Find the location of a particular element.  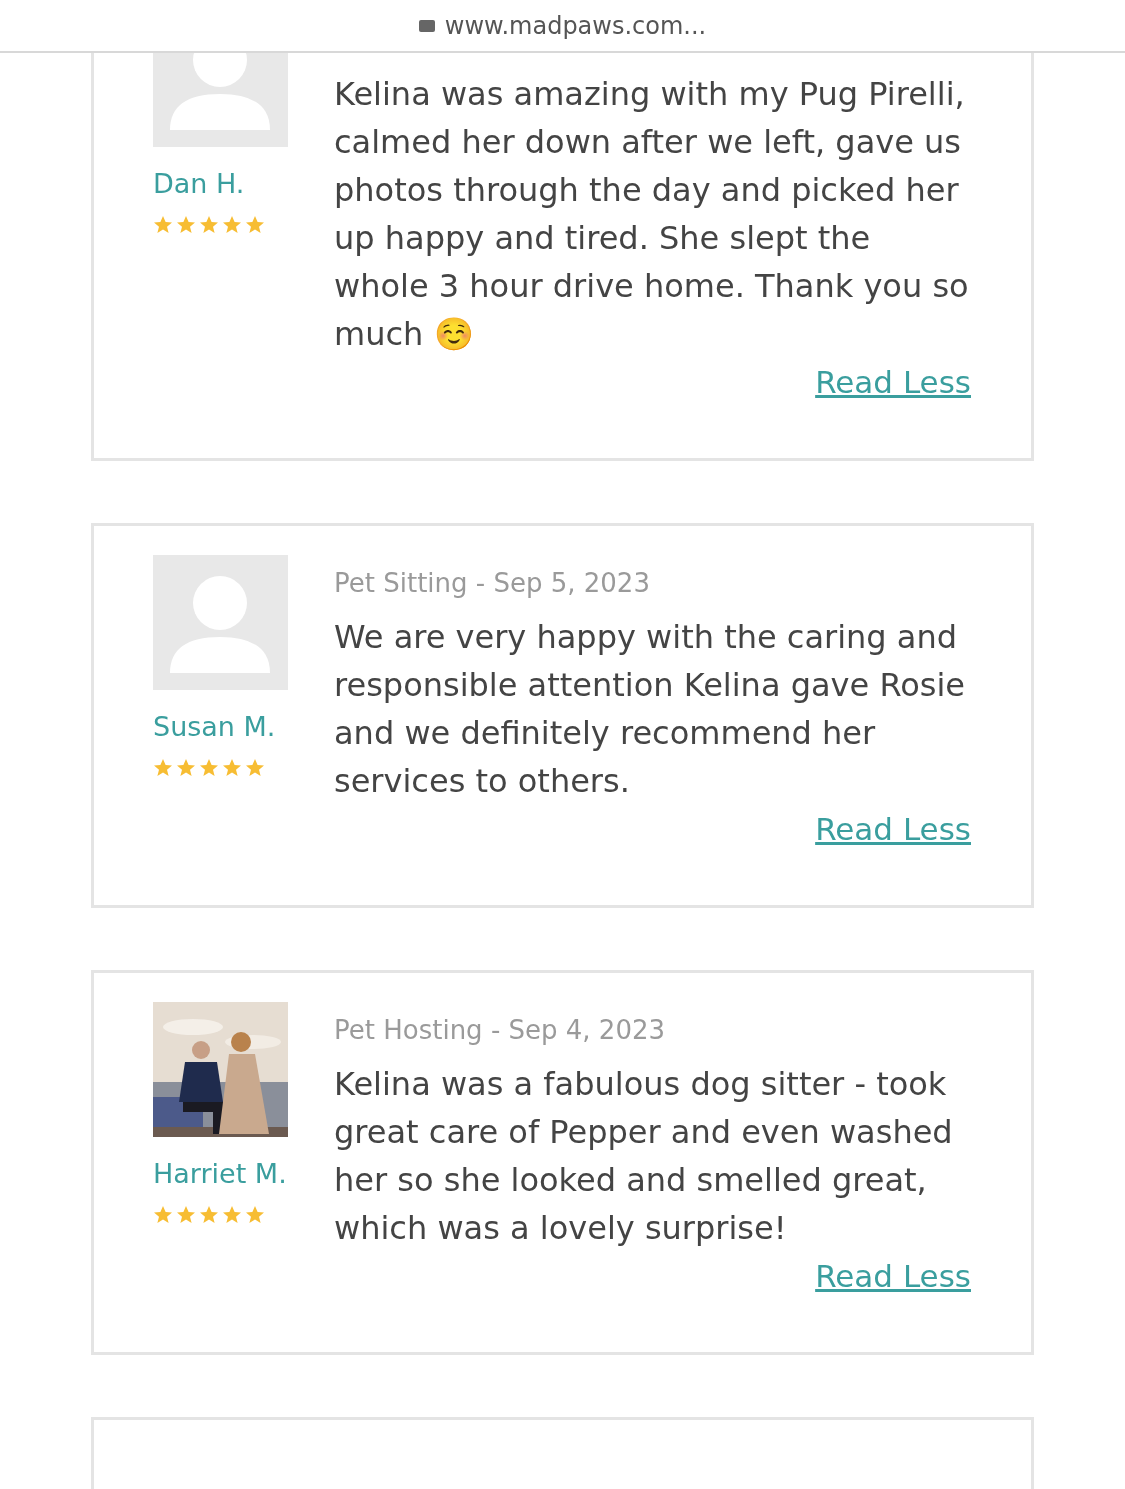

review-text: We are very happy with the caring and responsible attention Kelina gave Rosie and we definitely recommend her services to others. is located at coordinates (650, 709).